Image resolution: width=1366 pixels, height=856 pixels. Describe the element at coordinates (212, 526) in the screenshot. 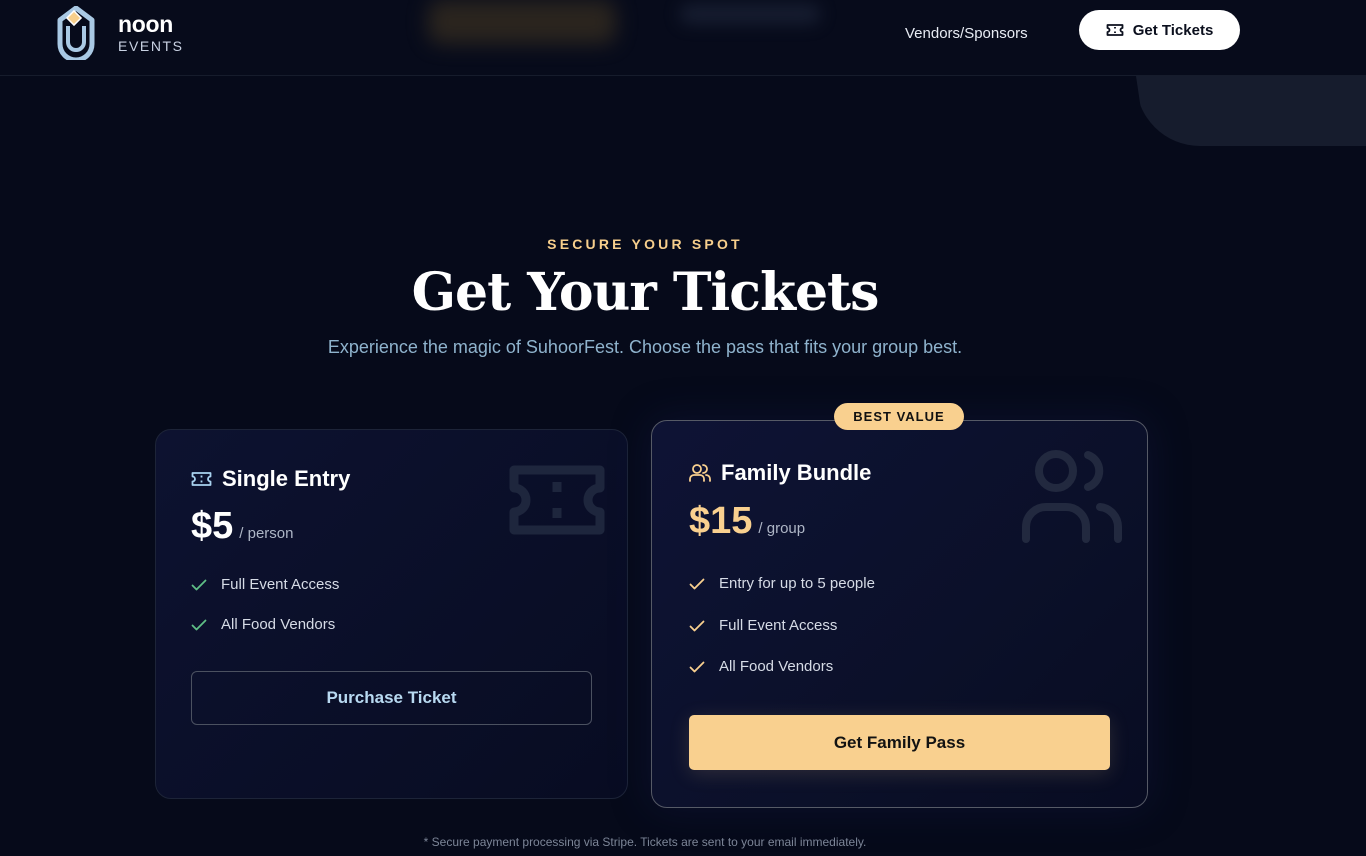

I see `single-entry-price-value: $5` at that location.